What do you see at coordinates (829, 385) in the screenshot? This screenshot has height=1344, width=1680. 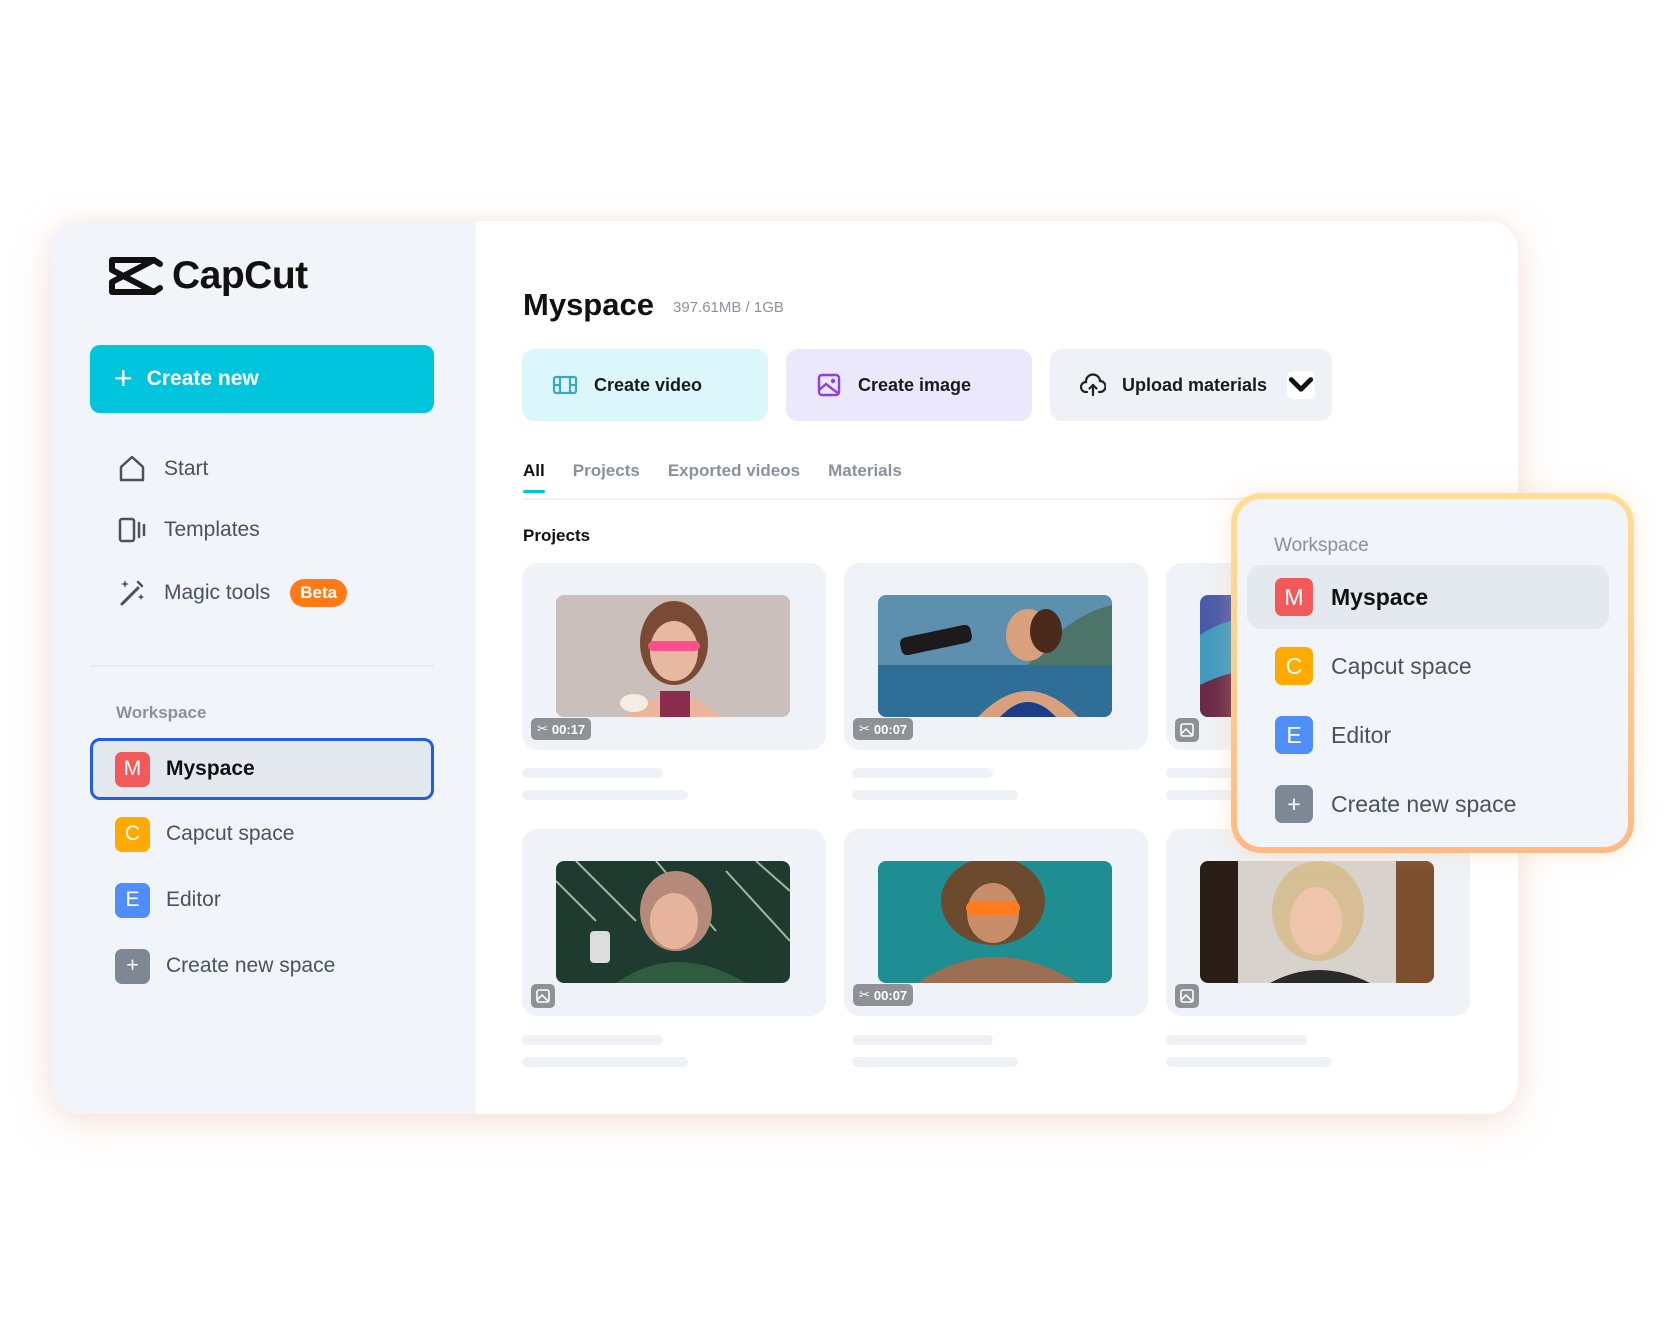 I see `image-icon` at bounding box center [829, 385].